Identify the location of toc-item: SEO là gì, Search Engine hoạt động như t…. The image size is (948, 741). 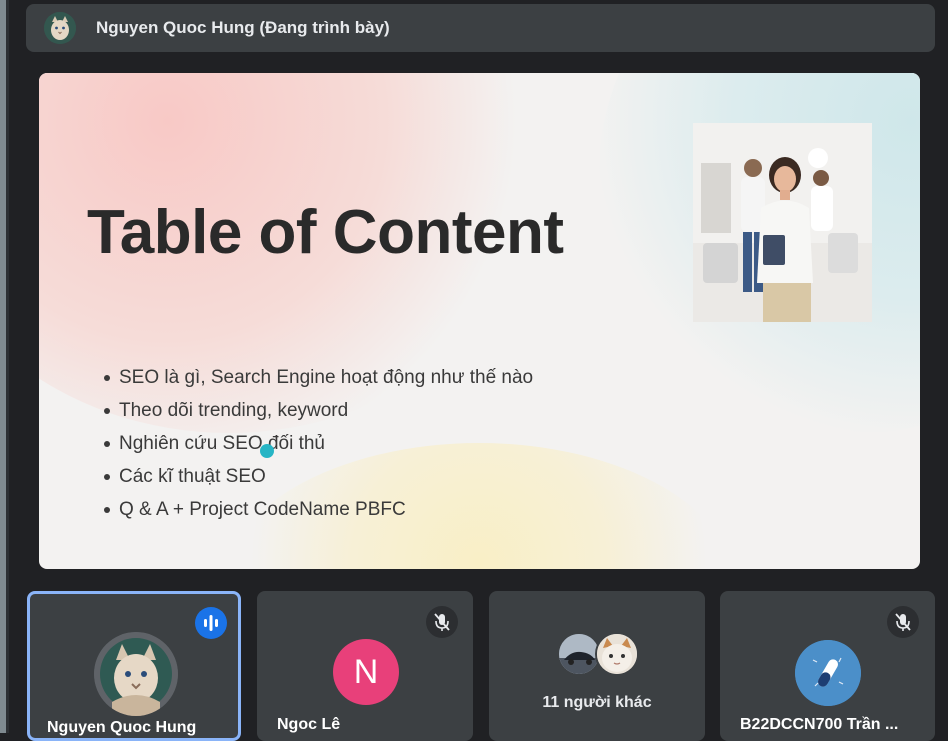
(318, 377).